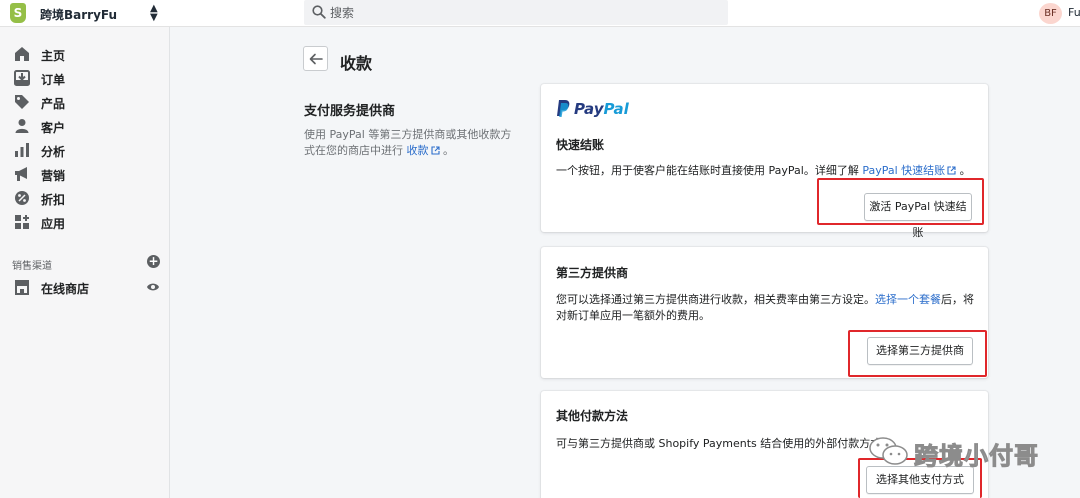 The height and width of the screenshot is (498, 1080). I want to click on top-bar: S 跨境BarryFu ▲▼ BF Fu, so click(540, 13).